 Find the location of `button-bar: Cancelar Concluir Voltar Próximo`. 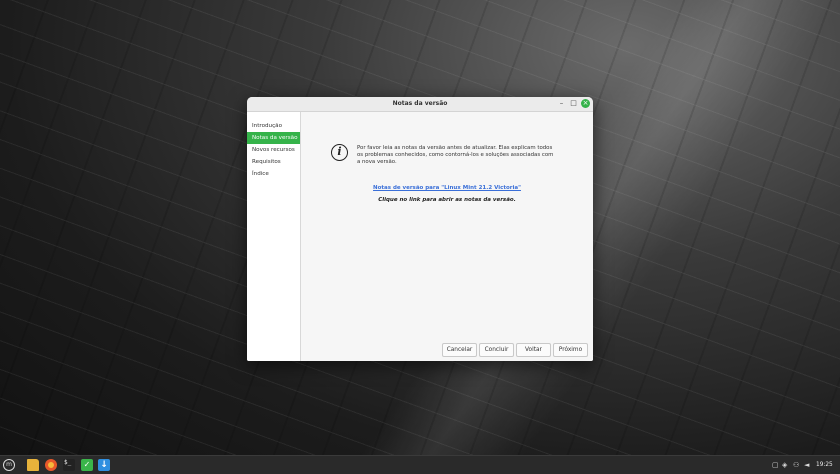

button-bar: Cancelar Concluir Voltar Próximo is located at coordinates (516, 350).